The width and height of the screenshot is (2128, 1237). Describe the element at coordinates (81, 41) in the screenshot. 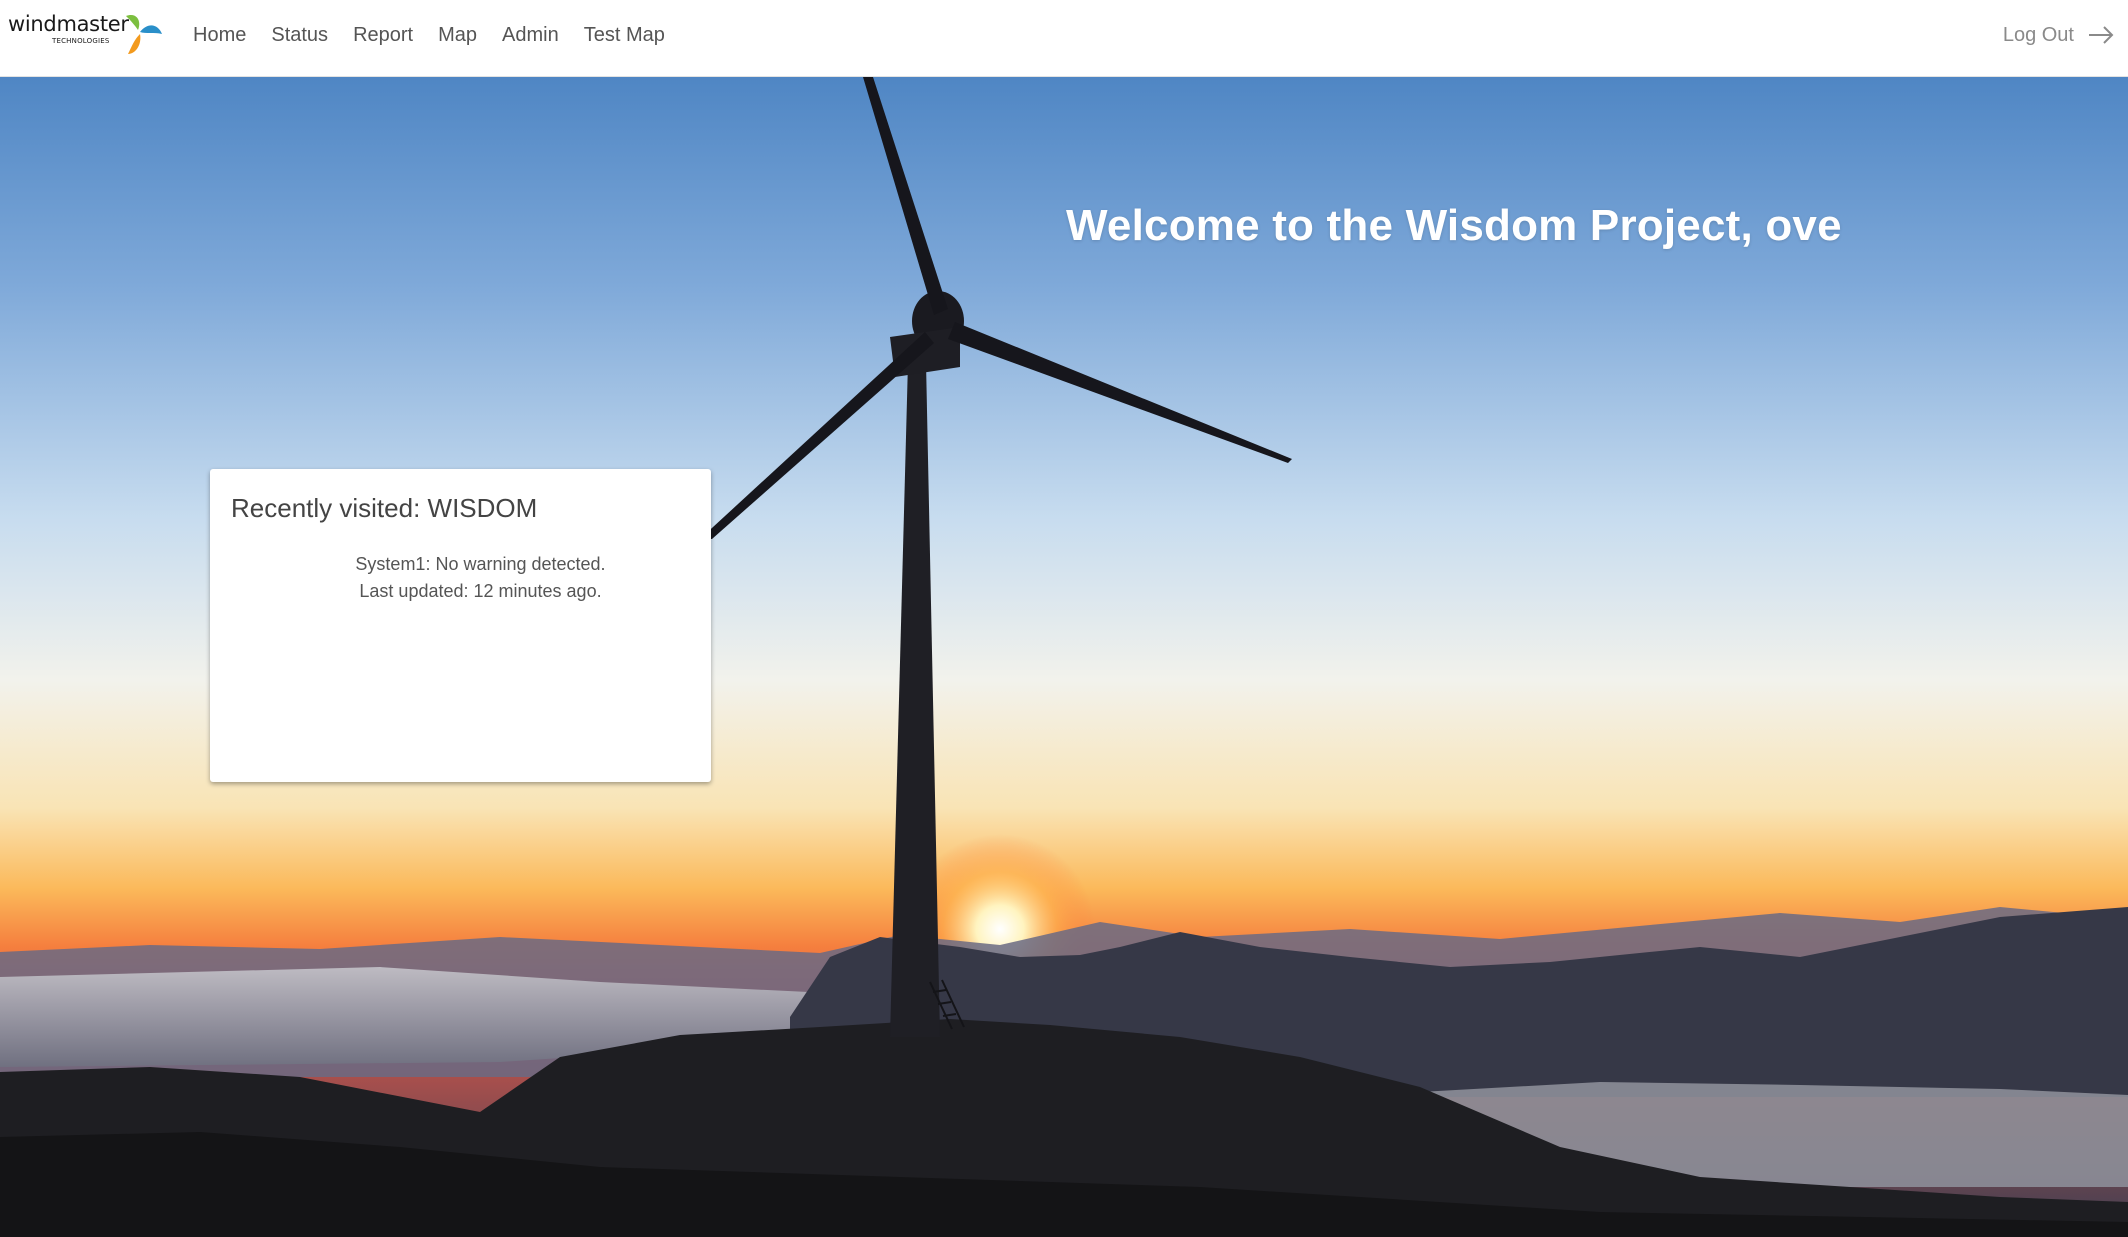

I see `brand-tagline: TECHNOLOGIES` at that location.